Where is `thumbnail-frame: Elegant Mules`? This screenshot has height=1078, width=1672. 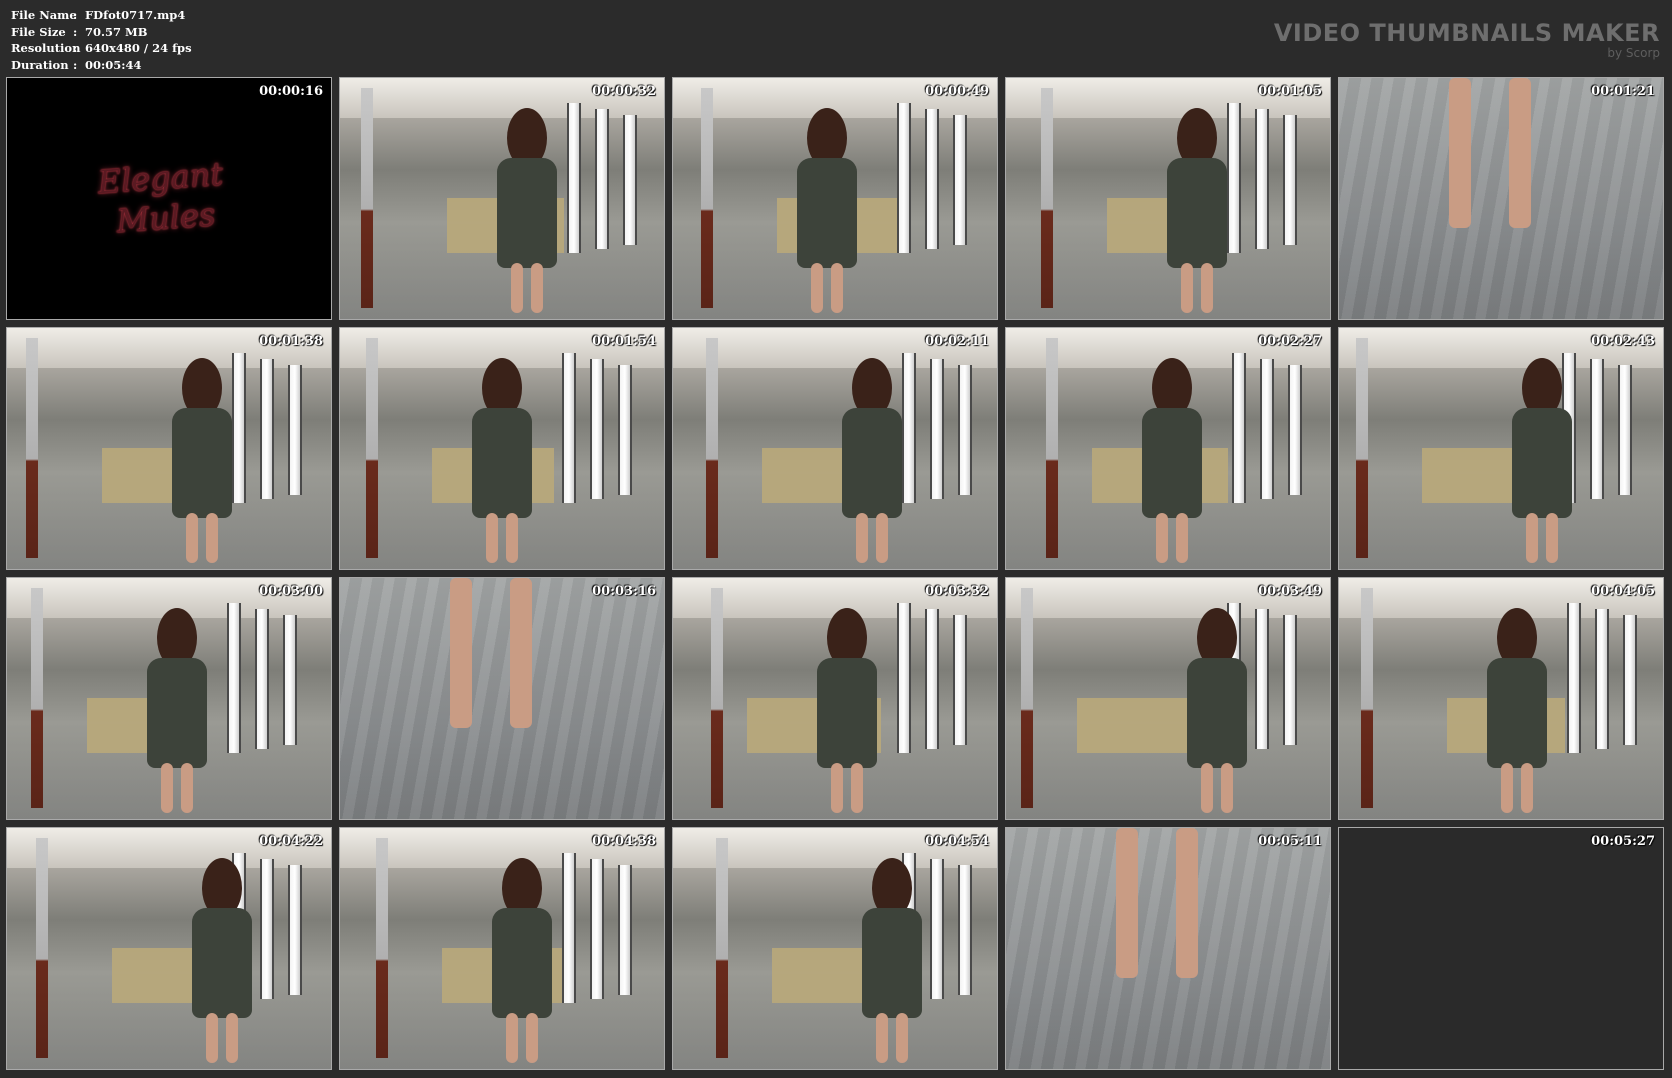 thumbnail-frame: Elegant Mules is located at coordinates (169, 198).